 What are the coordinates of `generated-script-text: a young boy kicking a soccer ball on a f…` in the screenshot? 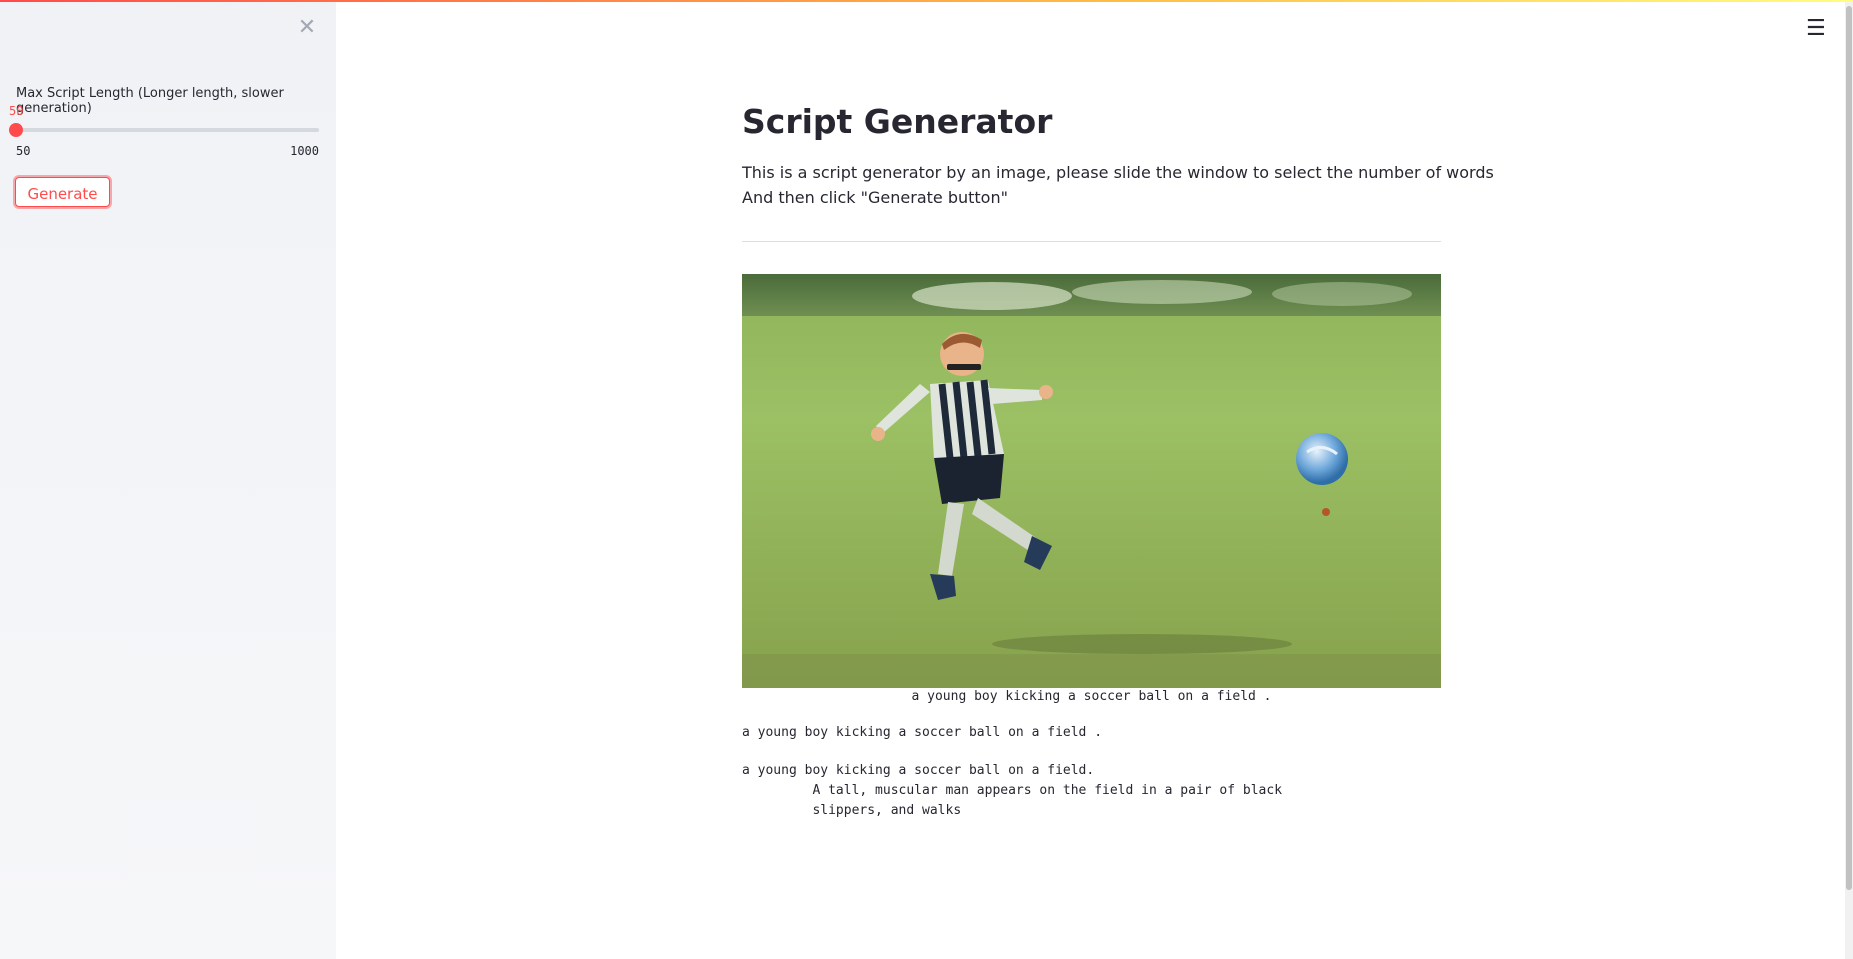 It's located at (1012, 791).